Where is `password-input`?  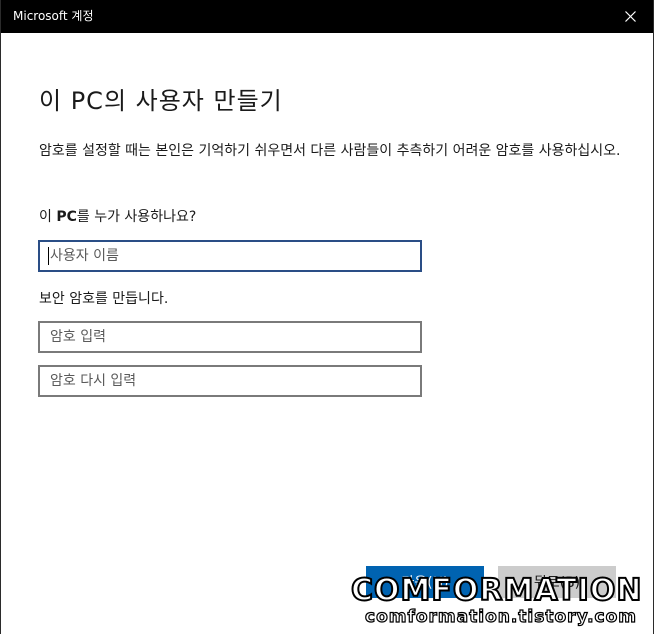
password-input is located at coordinates (230, 337).